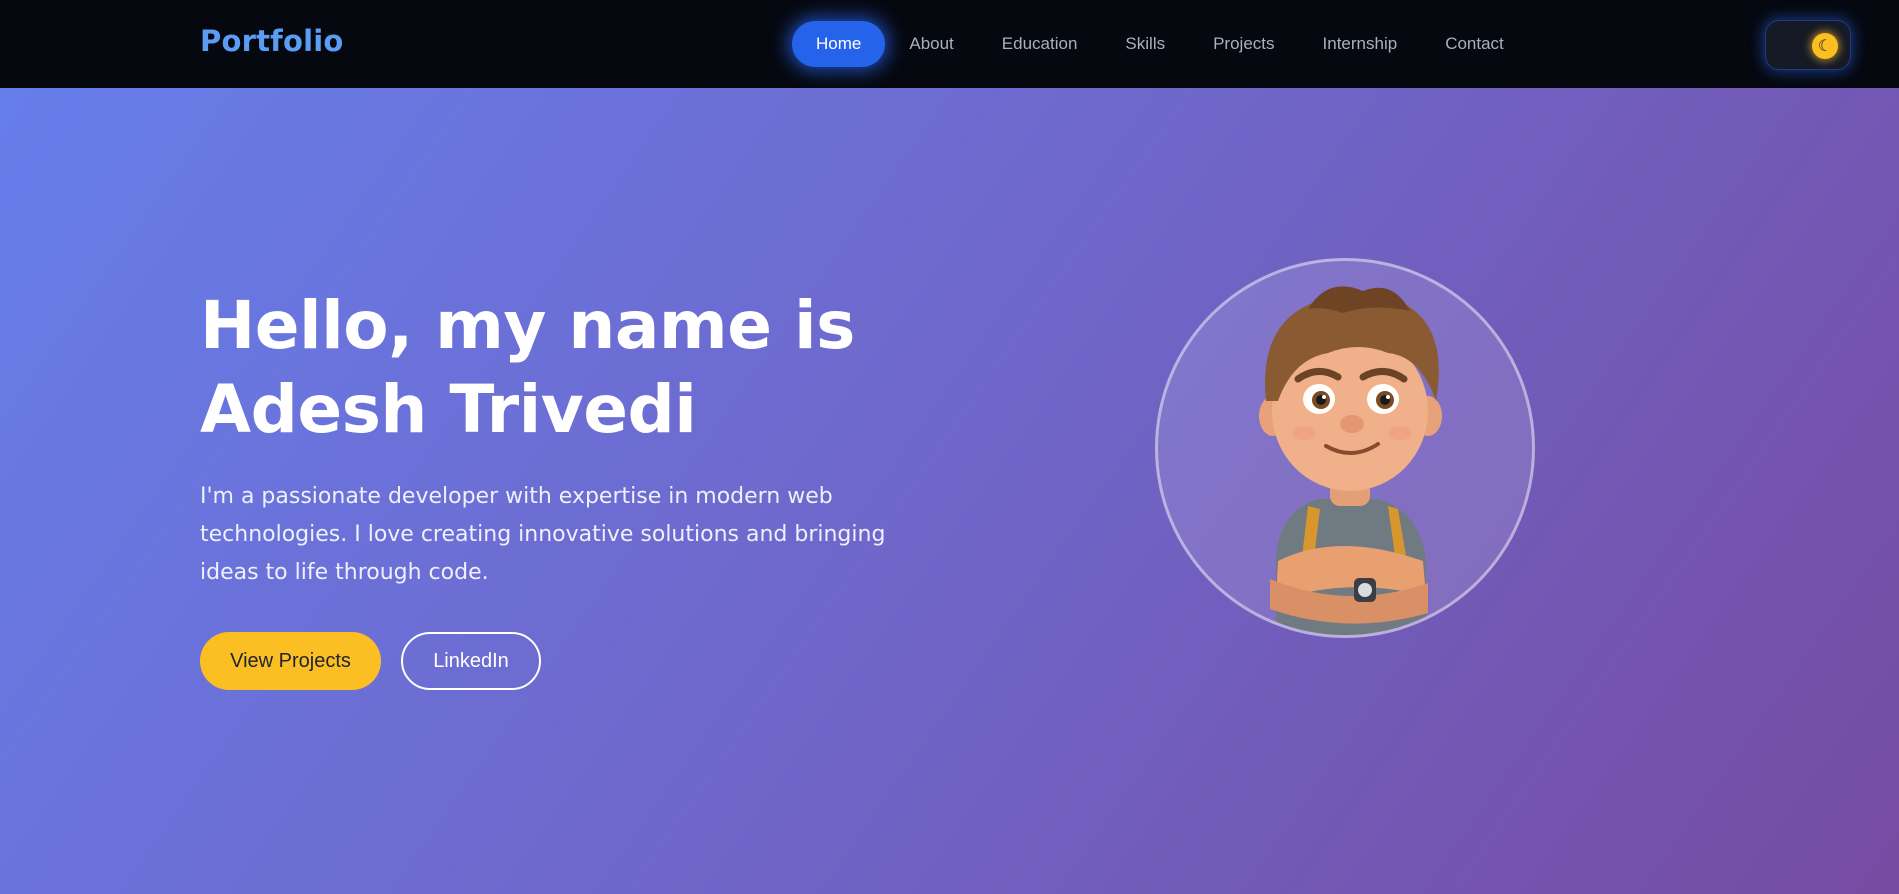 Image resolution: width=1899 pixels, height=894 pixels. What do you see at coordinates (931, 44) in the screenshot?
I see `nav-item-about: About` at bounding box center [931, 44].